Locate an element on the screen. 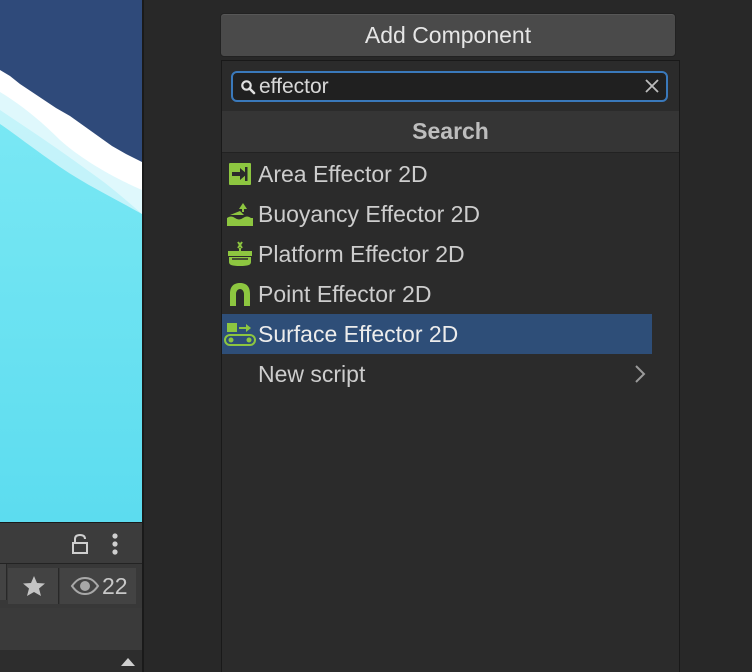 Image resolution: width=752 pixels, height=672 pixels. search-field is located at coordinates (449, 86).